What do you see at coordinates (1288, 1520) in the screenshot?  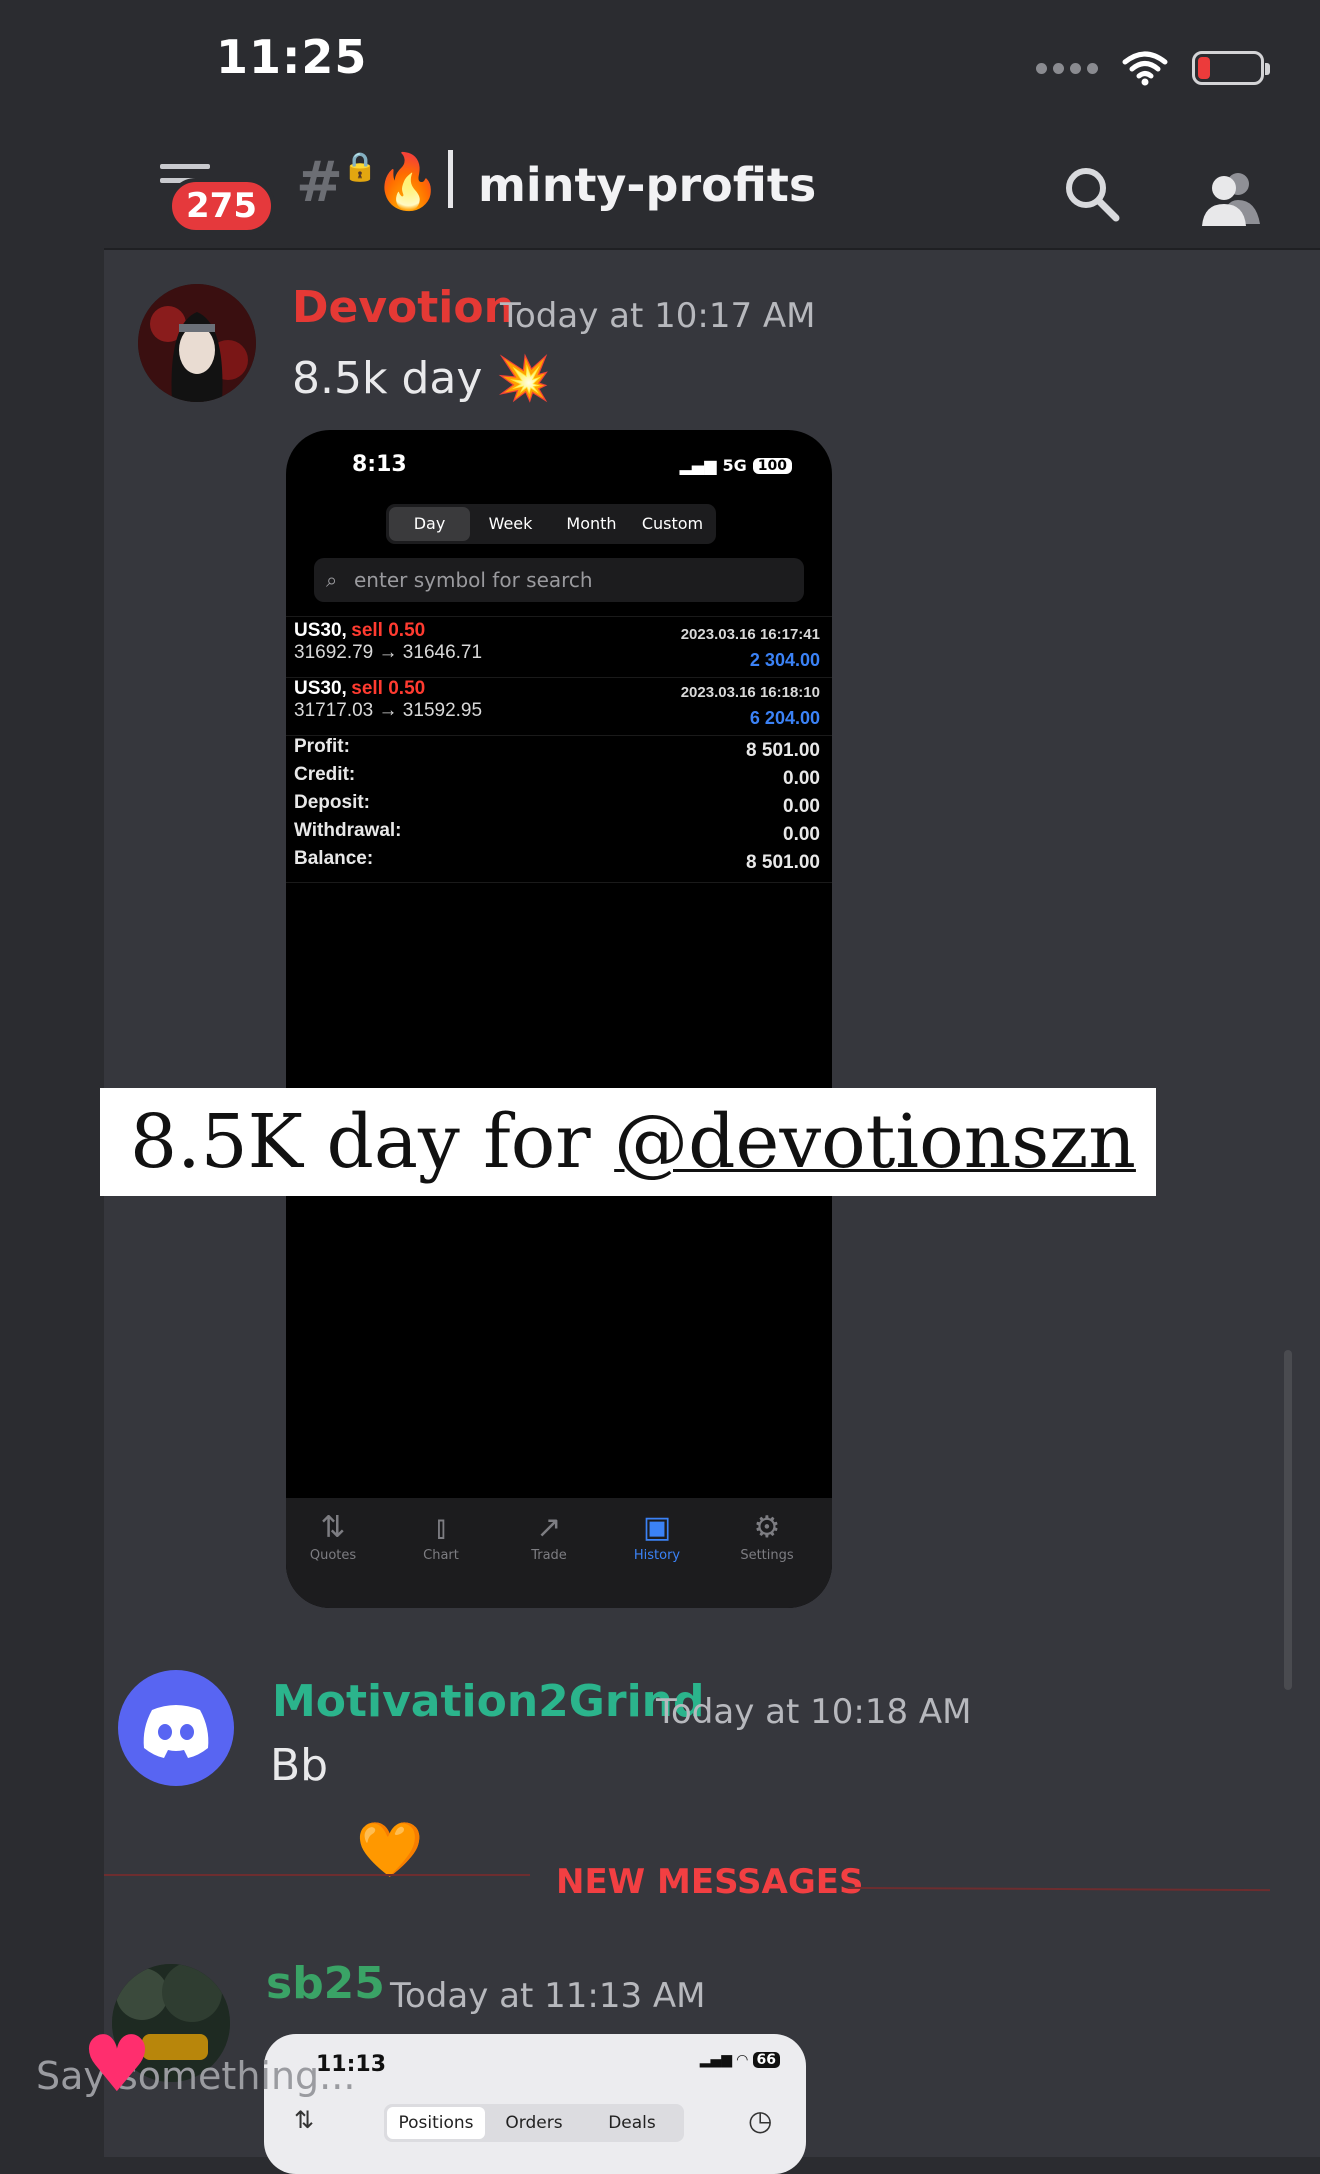 I see `scrollbar` at bounding box center [1288, 1520].